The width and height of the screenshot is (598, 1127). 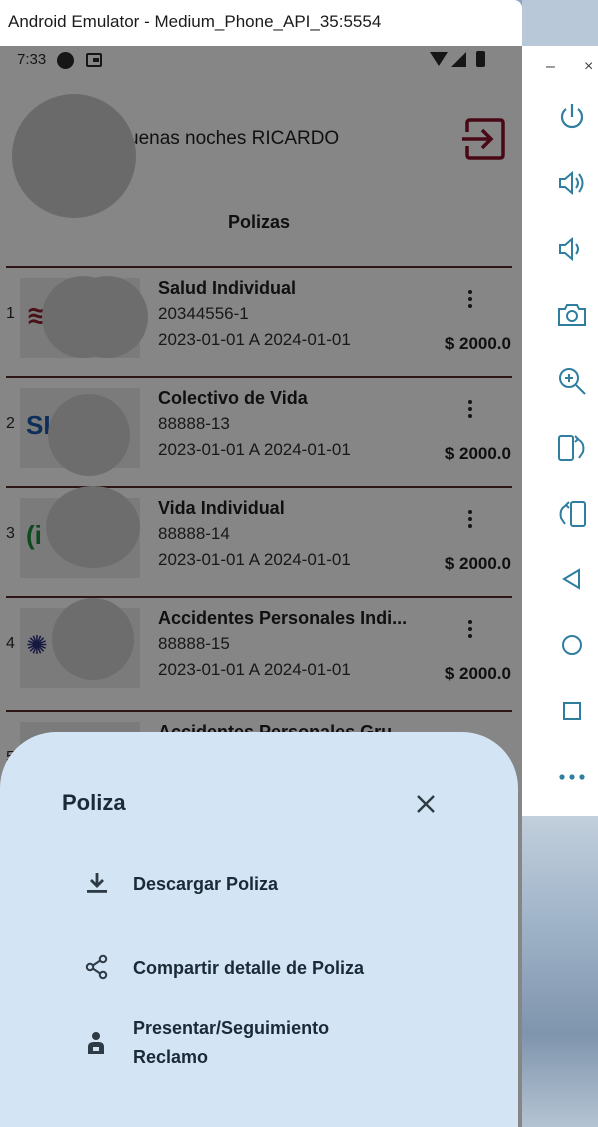 I want to click on minimize-button: –, so click(x=550, y=67).